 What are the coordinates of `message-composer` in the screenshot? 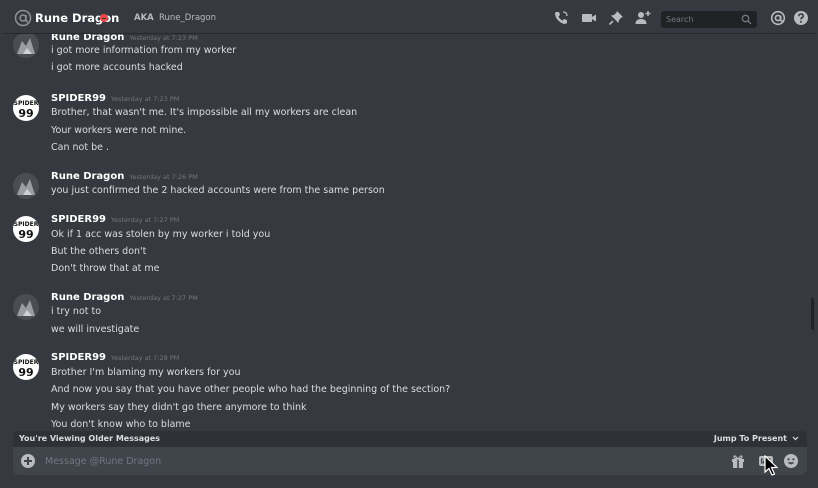 It's located at (410, 461).